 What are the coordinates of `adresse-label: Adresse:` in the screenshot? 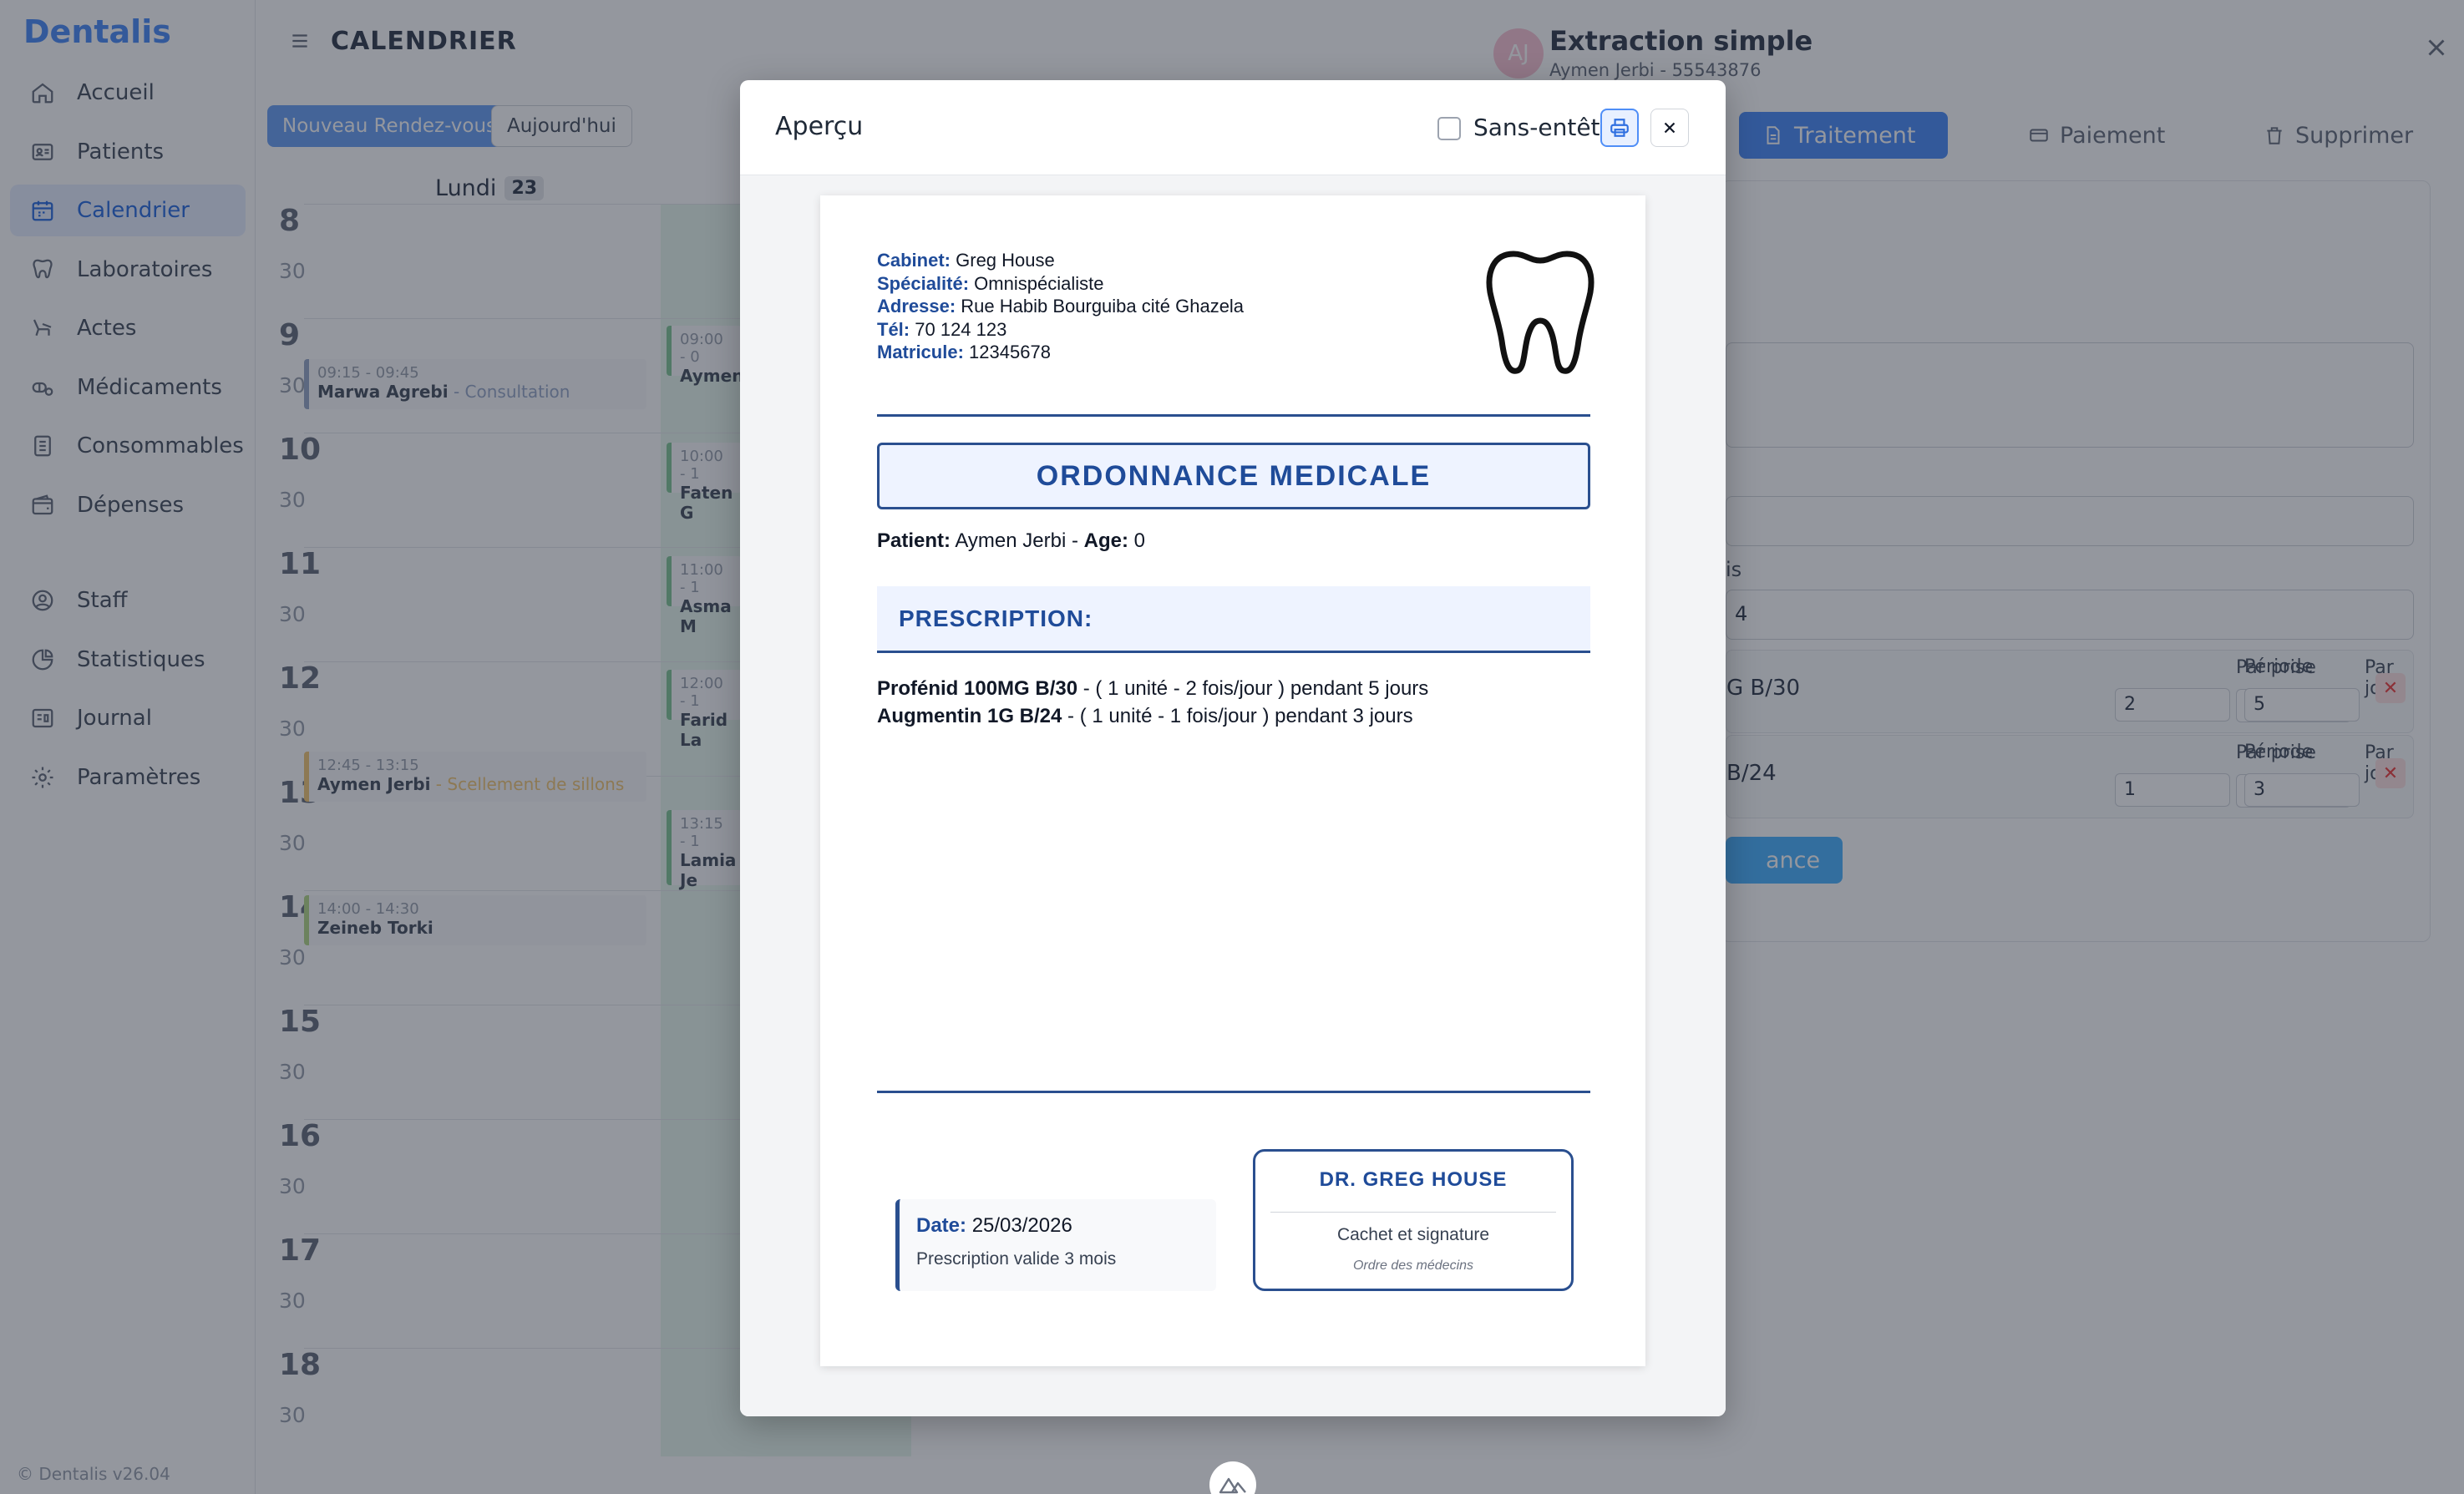 It's located at (917, 306).